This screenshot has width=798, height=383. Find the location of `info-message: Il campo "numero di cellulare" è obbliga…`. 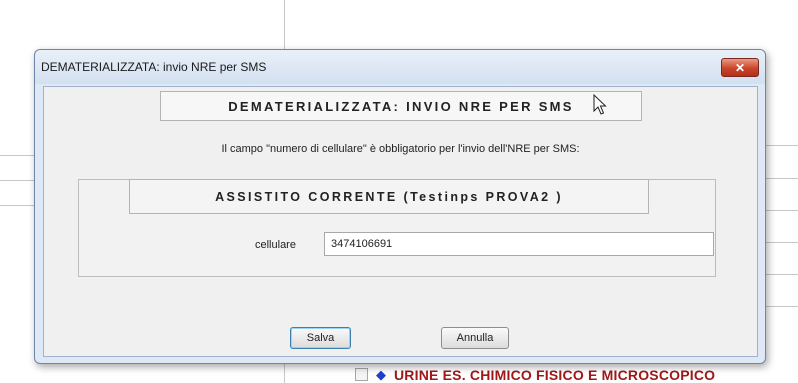

info-message: Il campo "numero di cellulare" è obbliga… is located at coordinates (400, 149).